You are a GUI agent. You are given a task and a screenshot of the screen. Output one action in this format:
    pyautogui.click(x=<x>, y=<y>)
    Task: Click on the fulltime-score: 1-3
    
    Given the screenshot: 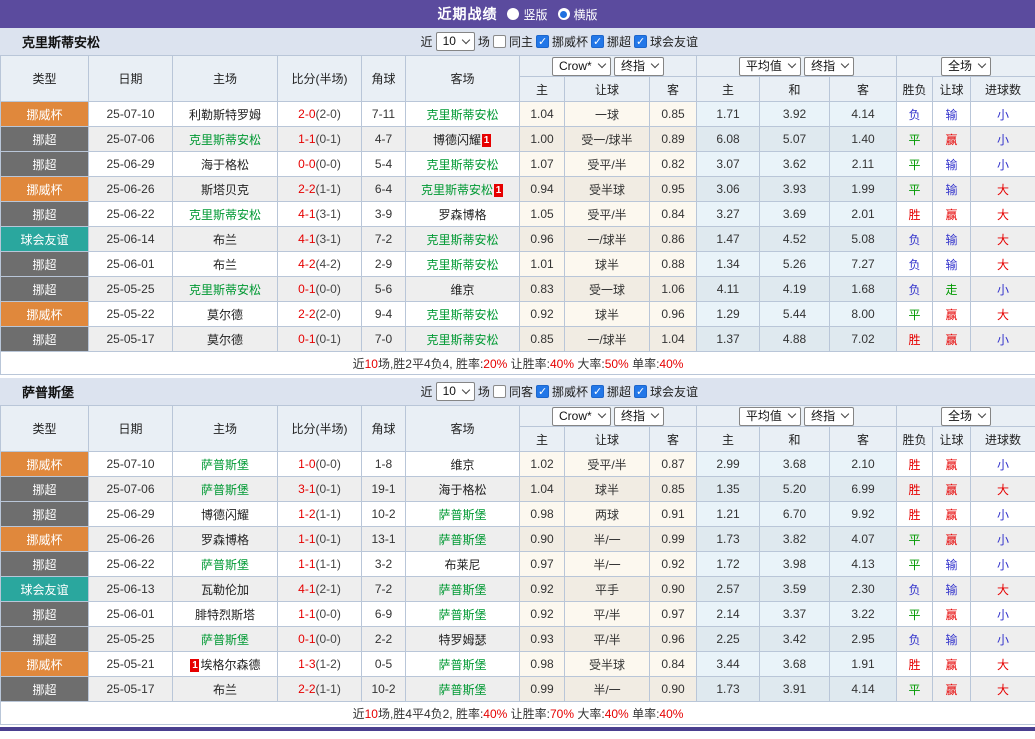 What is the action you would take?
    pyautogui.click(x=306, y=664)
    